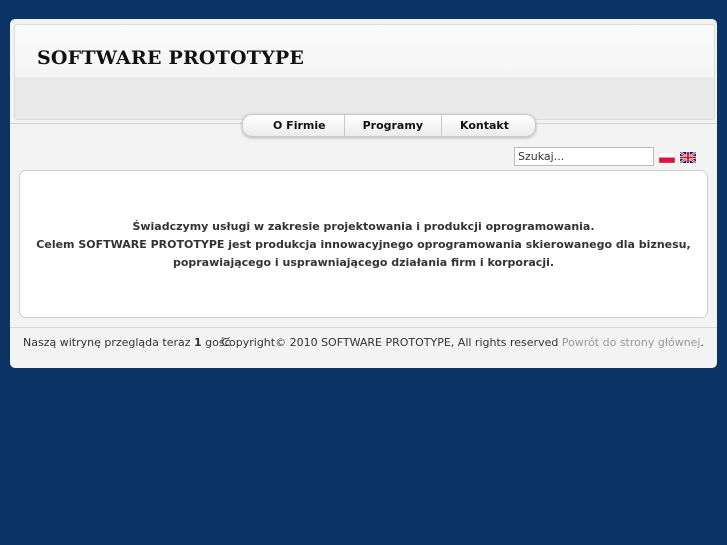 The height and width of the screenshot is (545, 727). Describe the element at coordinates (363, 327) in the screenshot. I see `footer-divider` at that location.